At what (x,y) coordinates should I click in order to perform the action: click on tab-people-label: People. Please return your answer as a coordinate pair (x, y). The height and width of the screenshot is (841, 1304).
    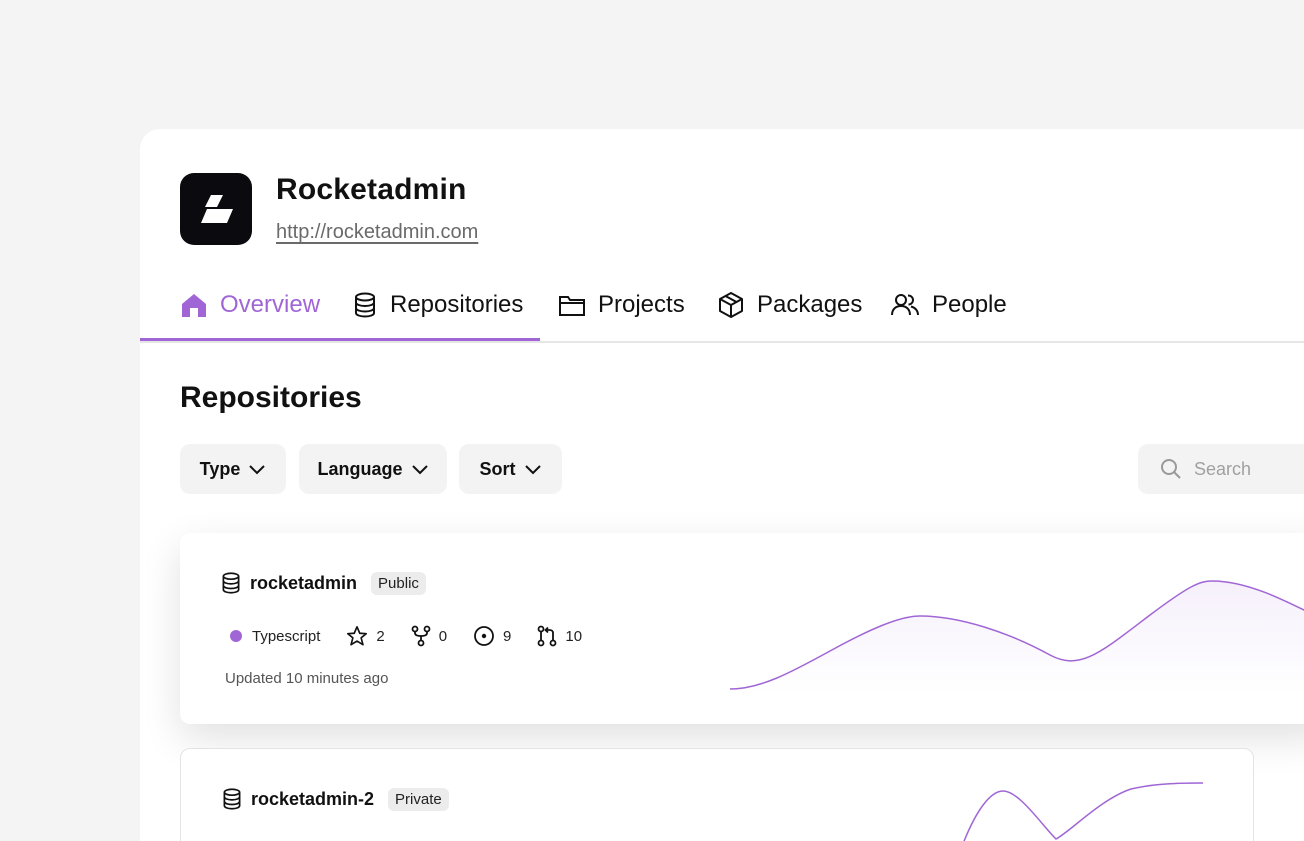
    Looking at the image, I should click on (969, 304).